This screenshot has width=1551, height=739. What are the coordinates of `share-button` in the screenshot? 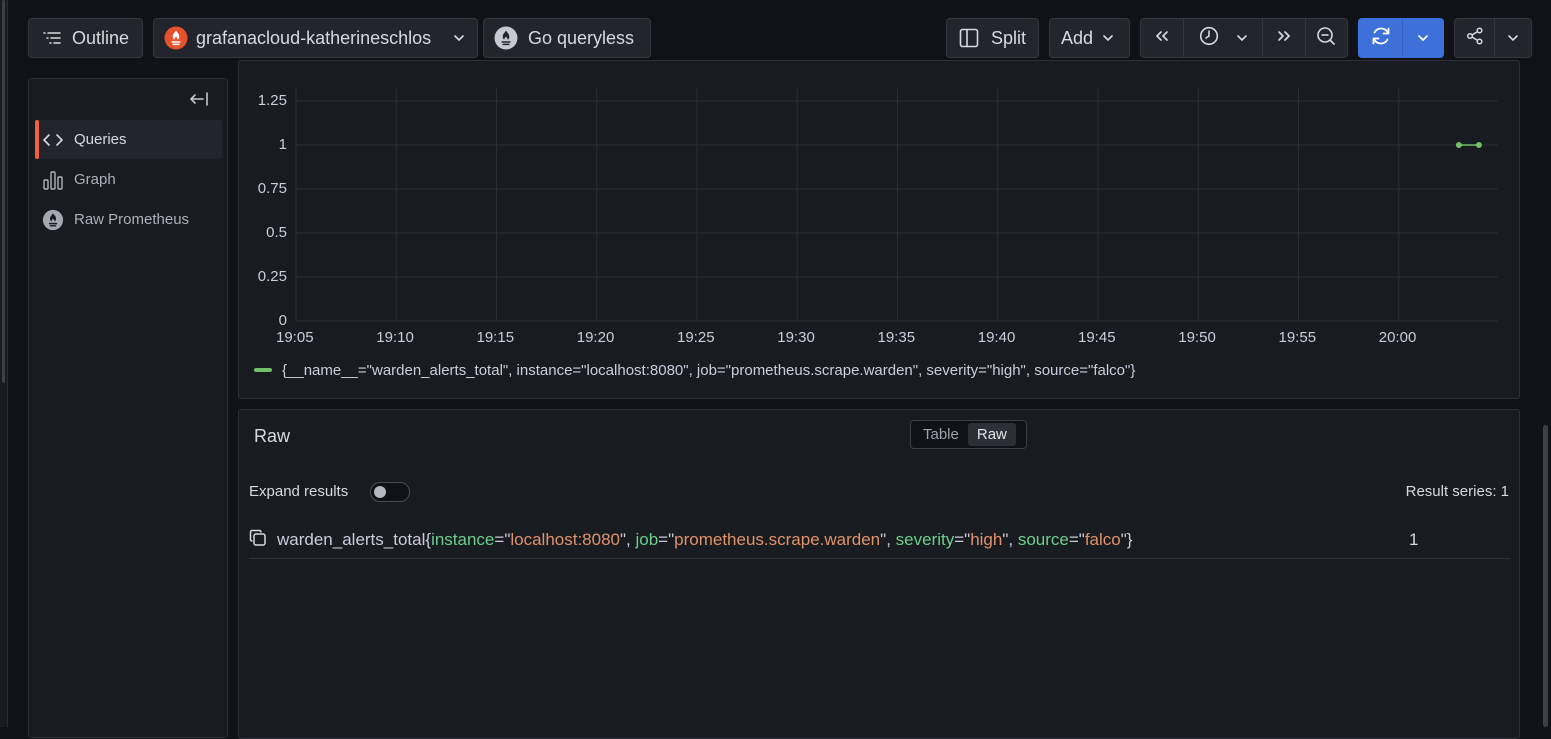 It's located at (1475, 38).